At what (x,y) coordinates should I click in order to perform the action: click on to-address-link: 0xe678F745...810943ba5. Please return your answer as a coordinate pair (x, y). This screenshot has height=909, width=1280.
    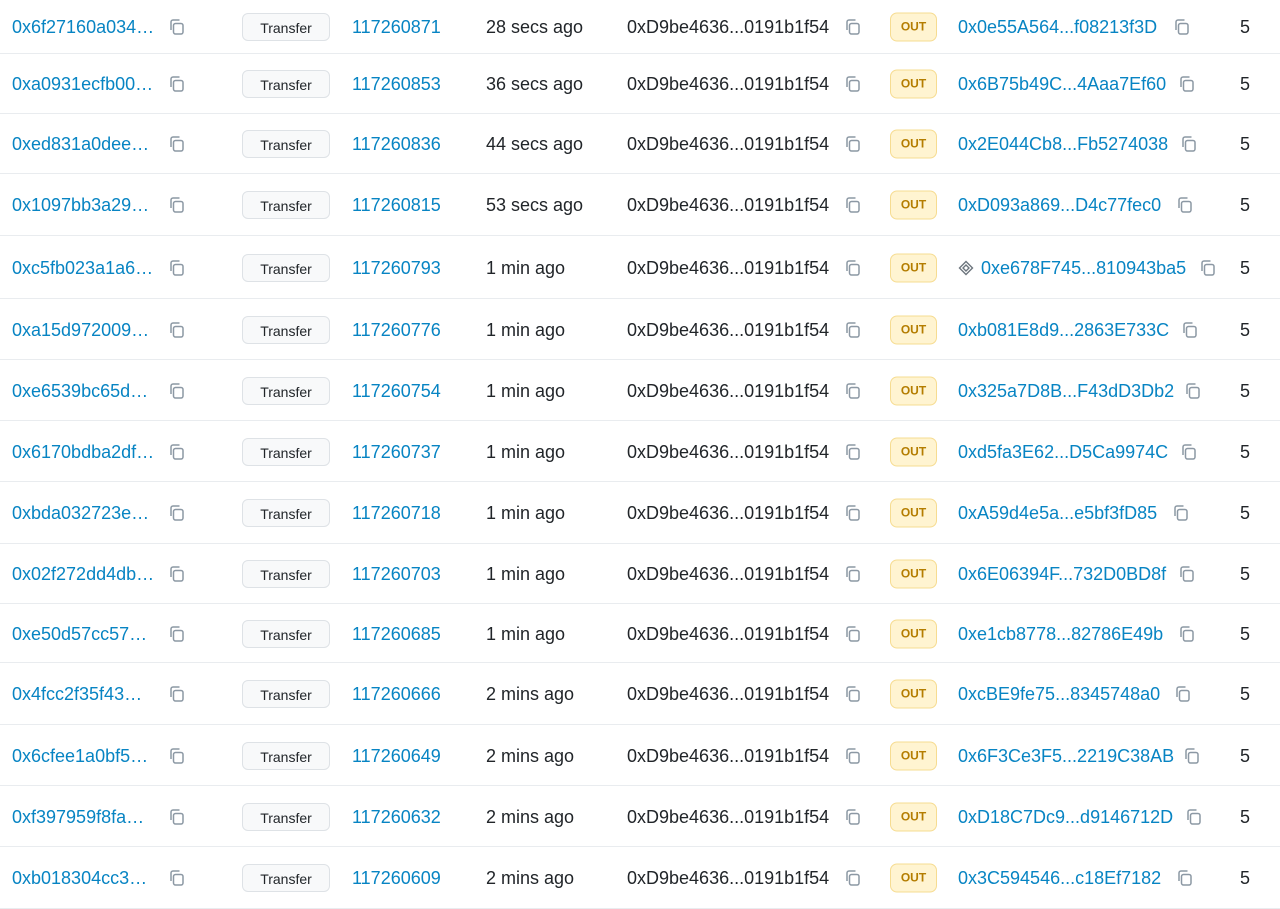
    Looking at the image, I should click on (1083, 268).